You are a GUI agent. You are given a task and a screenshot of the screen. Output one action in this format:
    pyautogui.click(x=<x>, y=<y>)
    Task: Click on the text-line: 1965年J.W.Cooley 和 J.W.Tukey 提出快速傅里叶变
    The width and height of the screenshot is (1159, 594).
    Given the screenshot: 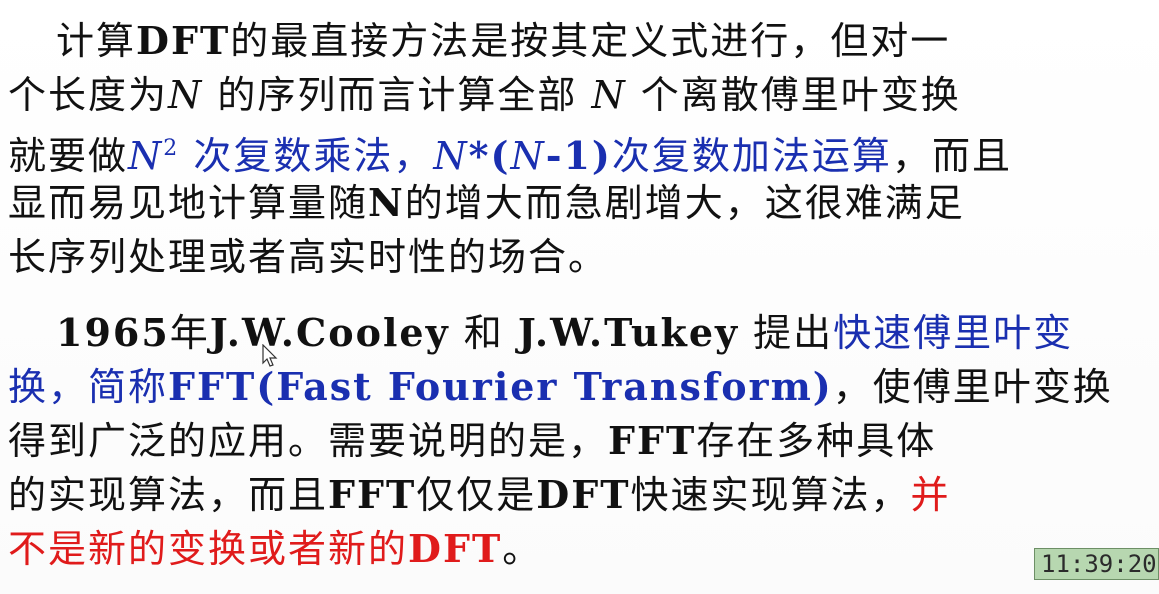 What is the action you would take?
    pyautogui.click(x=578, y=333)
    